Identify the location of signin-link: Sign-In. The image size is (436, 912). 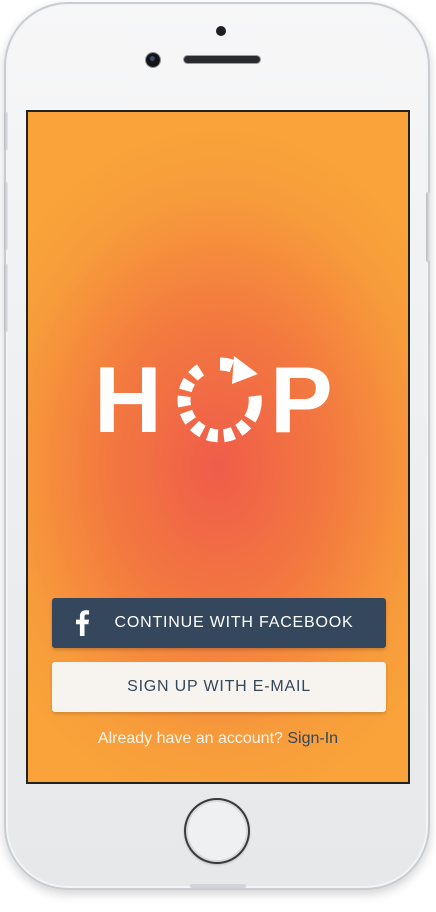
(312, 738).